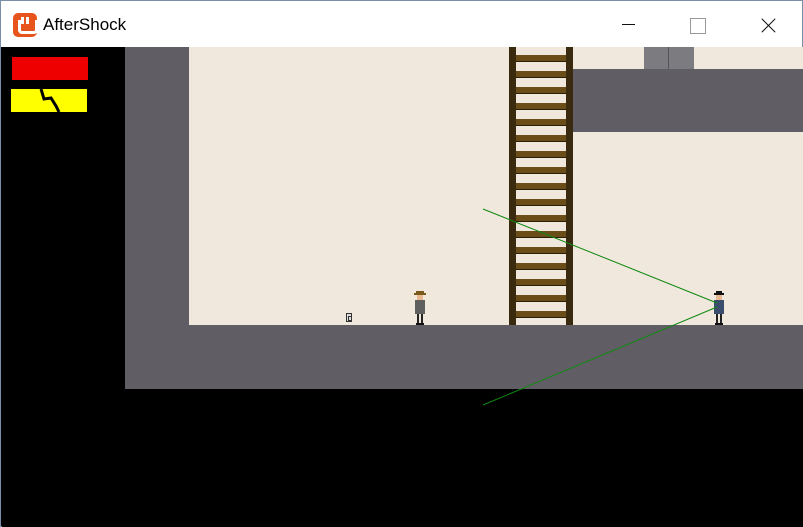 This screenshot has height=527, width=803. I want to click on shock-bar, so click(49, 100).